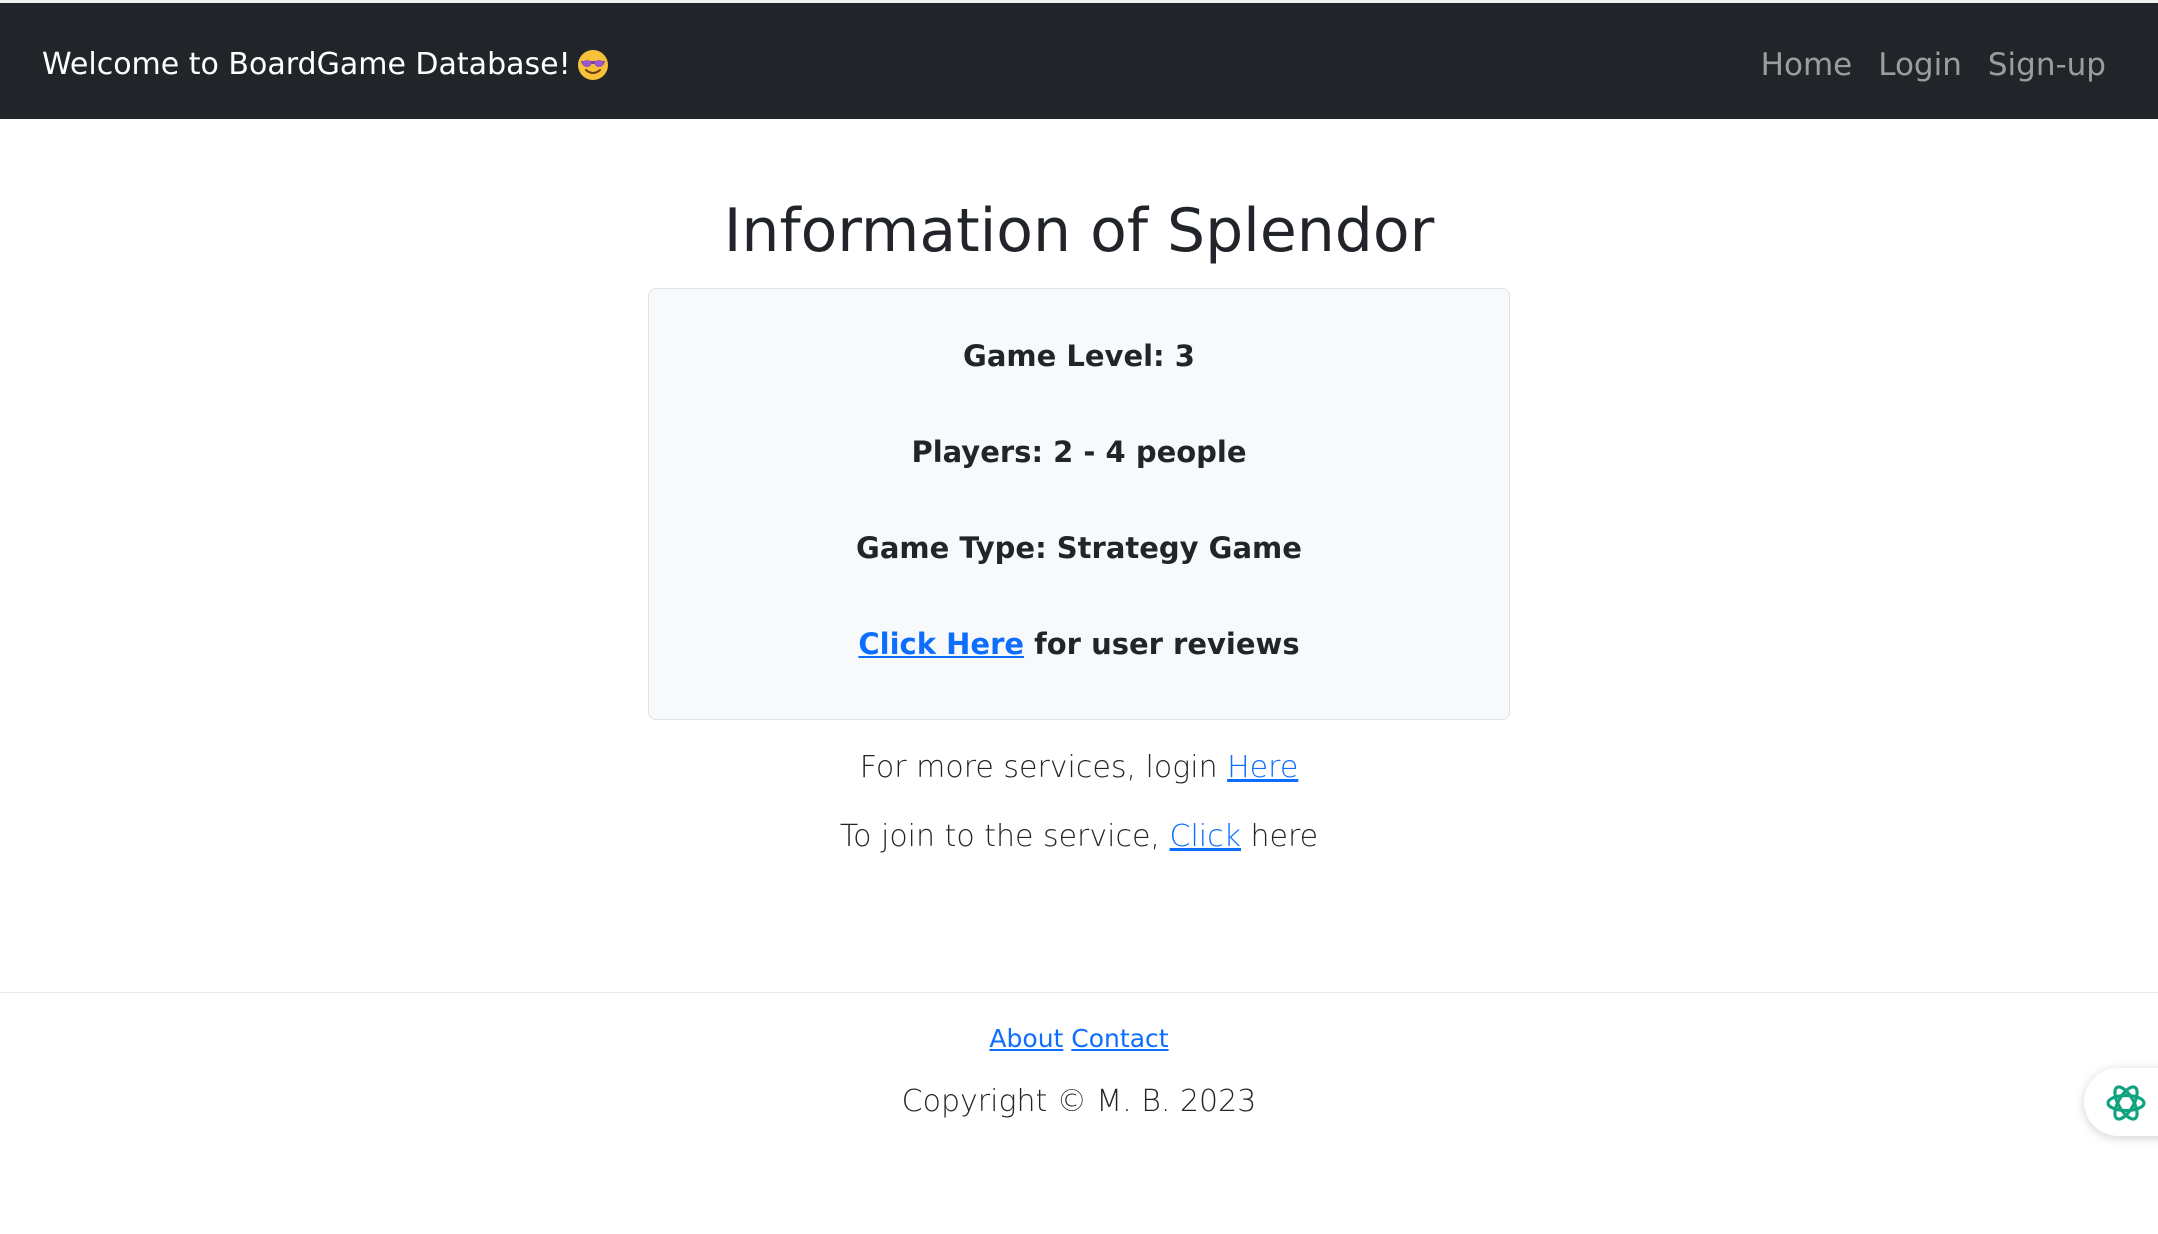 This screenshot has height=1234, width=2158. What do you see at coordinates (2047, 65) in the screenshot?
I see `nav-link-signup: Sign-up` at bounding box center [2047, 65].